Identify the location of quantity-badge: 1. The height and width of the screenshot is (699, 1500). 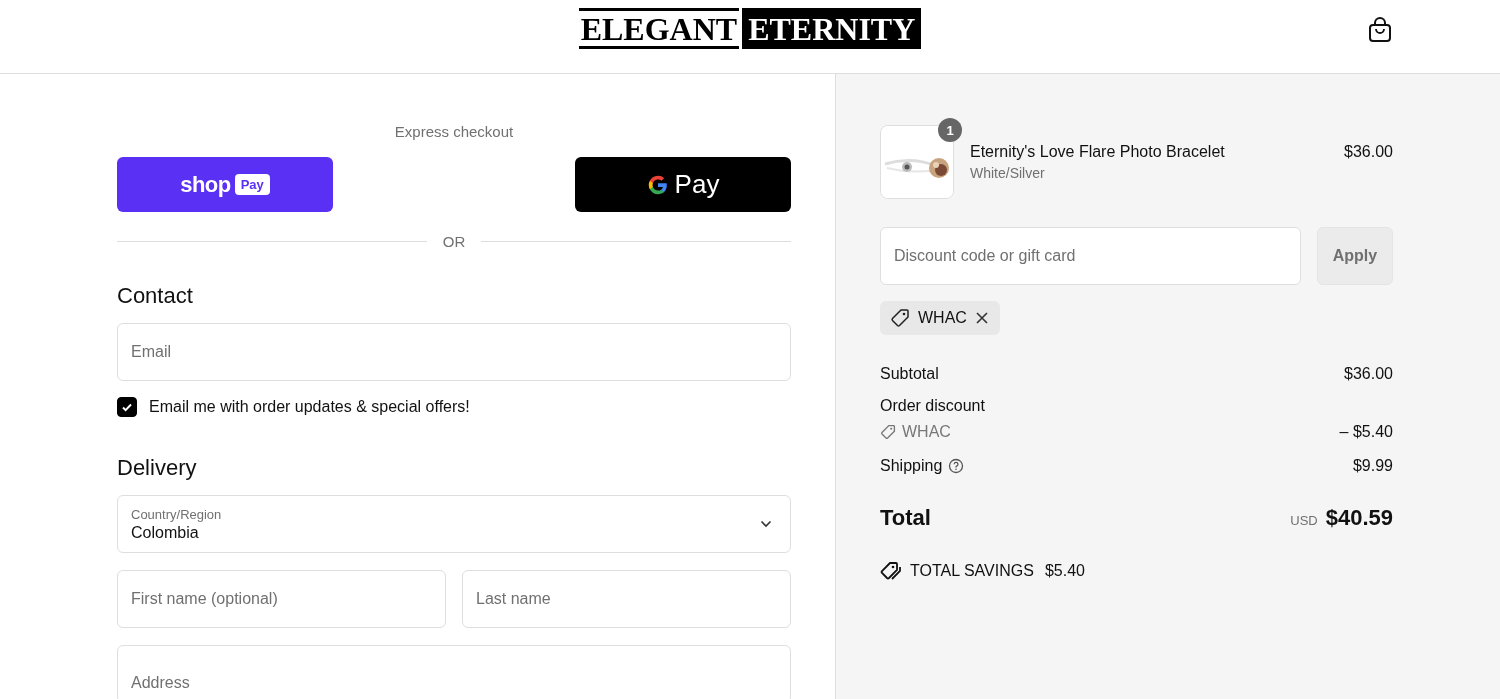
(950, 130).